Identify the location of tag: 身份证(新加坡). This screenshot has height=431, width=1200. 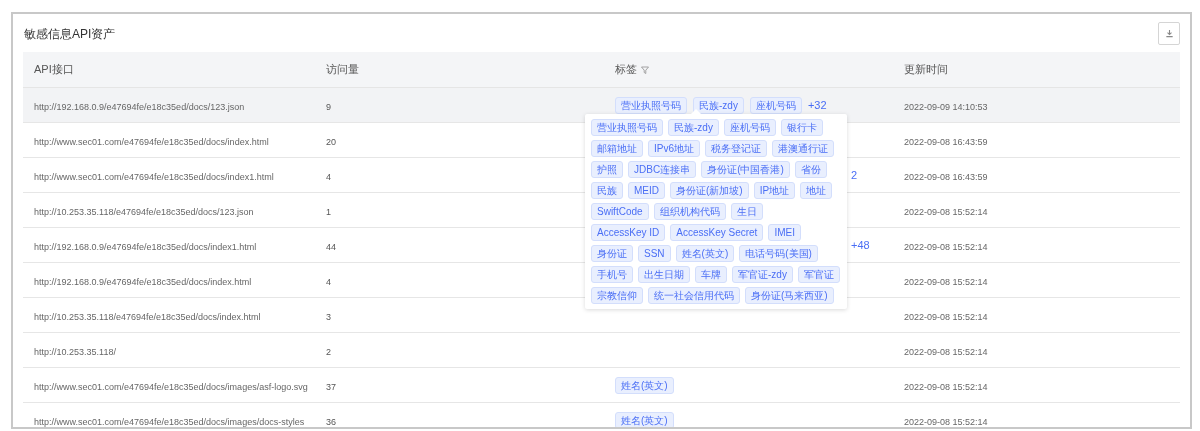
(709, 190).